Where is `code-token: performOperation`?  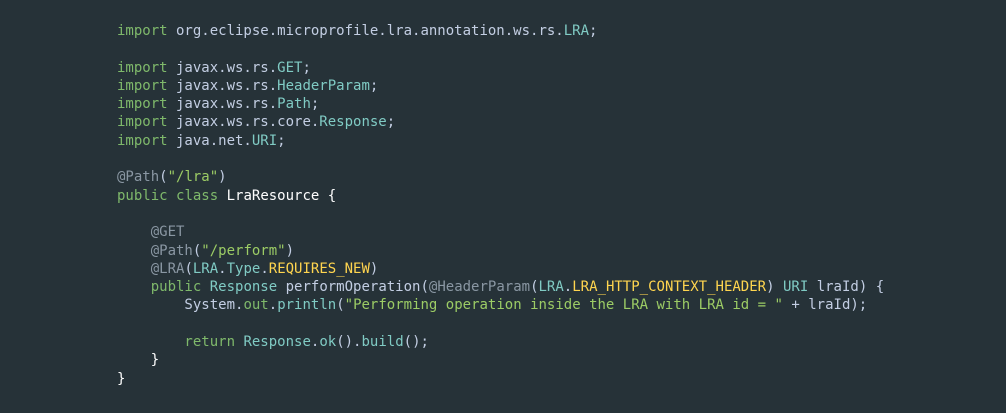 code-token: performOperation is located at coordinates (353, 287).